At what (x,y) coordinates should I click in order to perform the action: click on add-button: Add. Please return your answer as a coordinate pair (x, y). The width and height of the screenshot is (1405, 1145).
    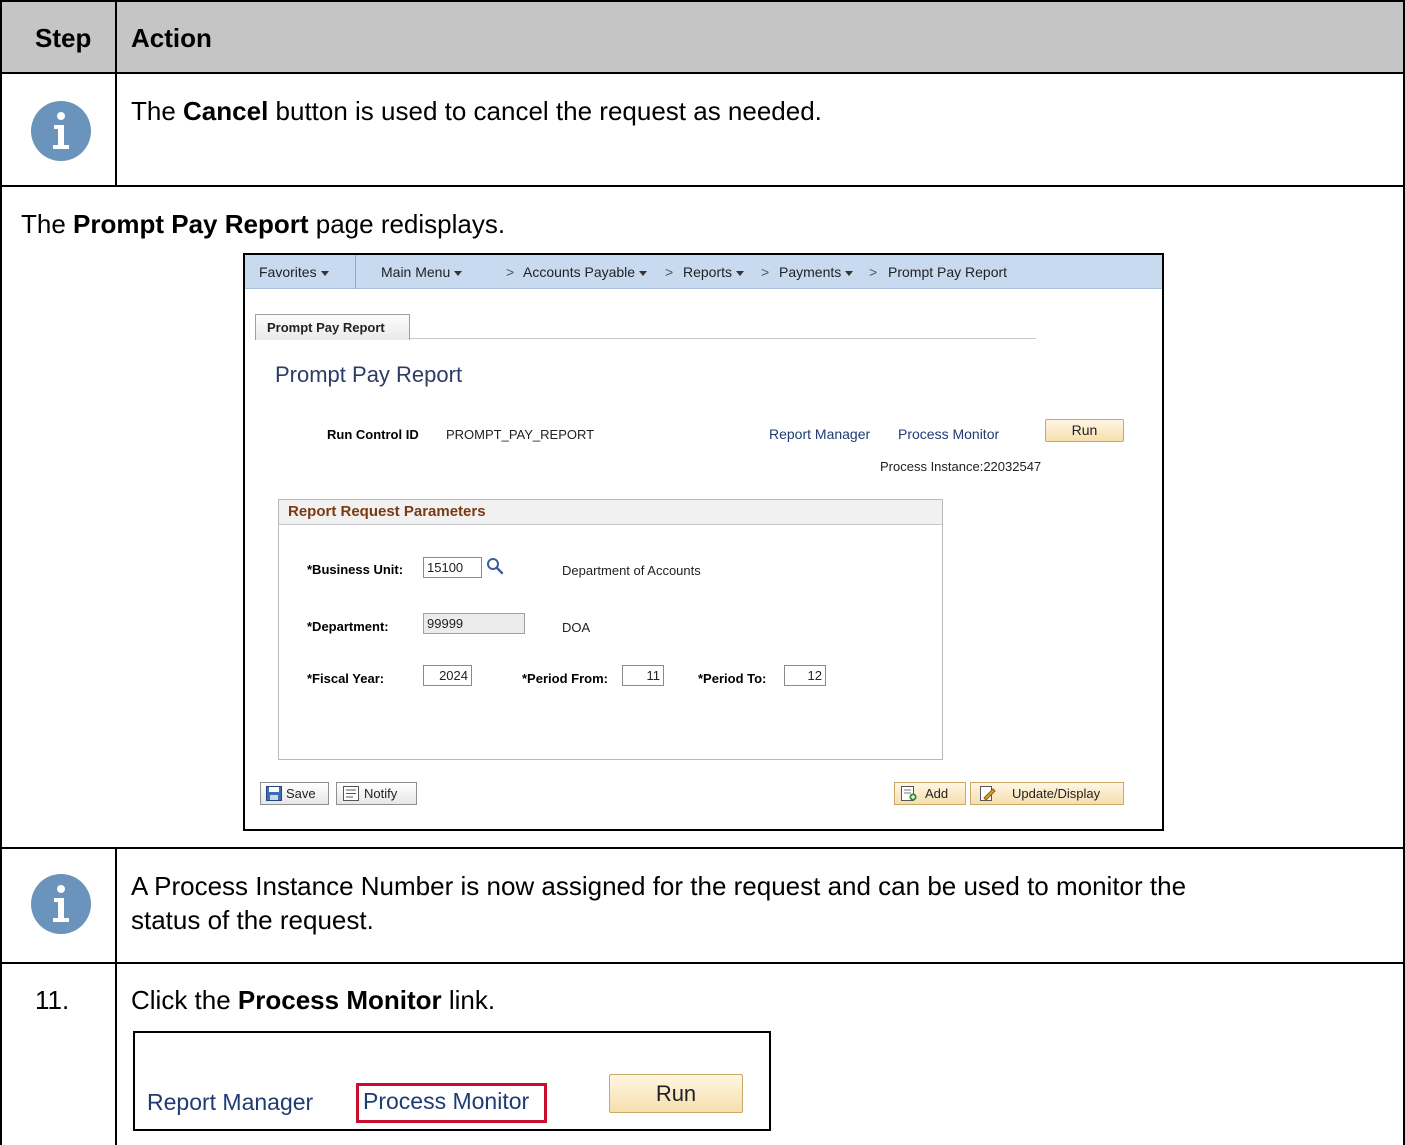
    Looking at the image, I should click on (930, 793).